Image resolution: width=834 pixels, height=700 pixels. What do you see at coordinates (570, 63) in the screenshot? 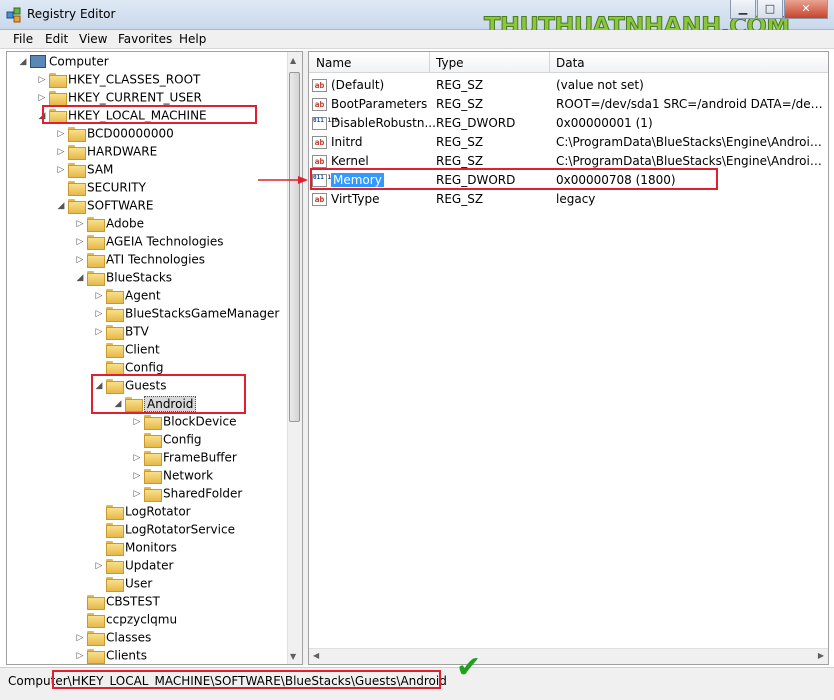
I see `column-data: Data` at bounding box center [570, 63].